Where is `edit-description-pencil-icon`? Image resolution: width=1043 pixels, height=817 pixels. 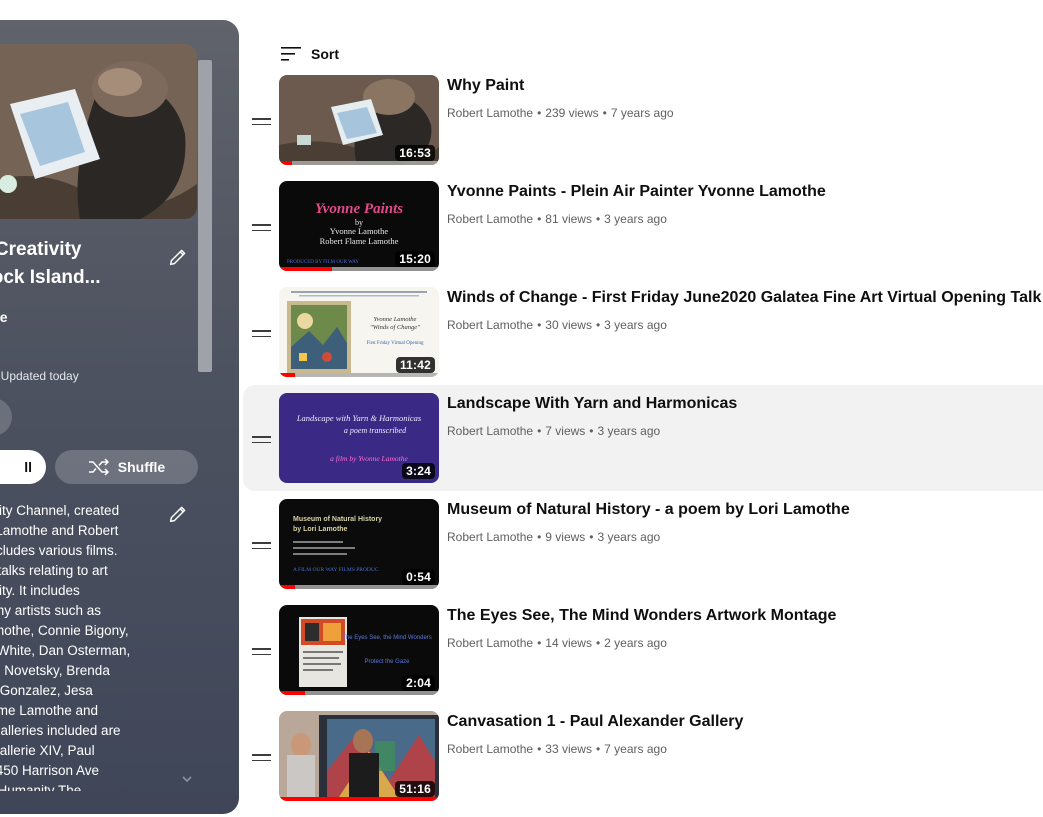
edit-description-pencil-icon is located at coordinates (178, 514).